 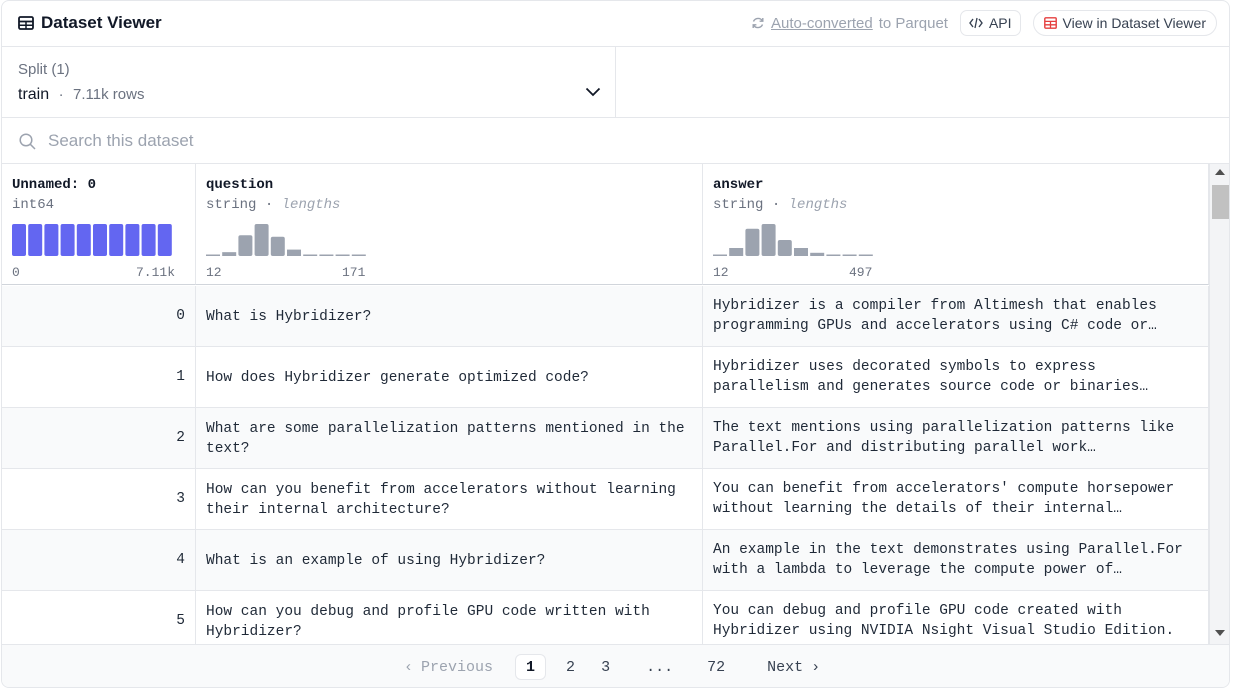 What do you see at coordinates (1220, 202) in the screenshot?
I see `scrollbar-thumb` at bounding box center [1220, 202].